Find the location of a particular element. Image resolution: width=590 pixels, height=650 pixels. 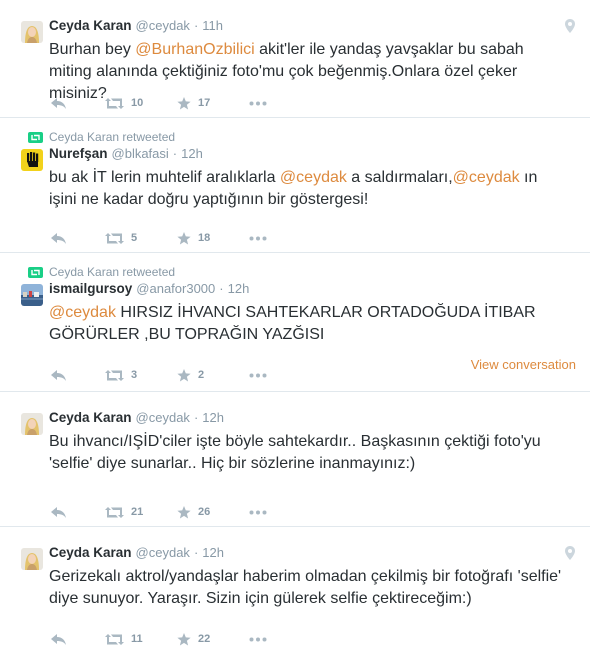

tweet-header: Ceyda Karan @ceydak · 12h is located at coordinates (136, 552).